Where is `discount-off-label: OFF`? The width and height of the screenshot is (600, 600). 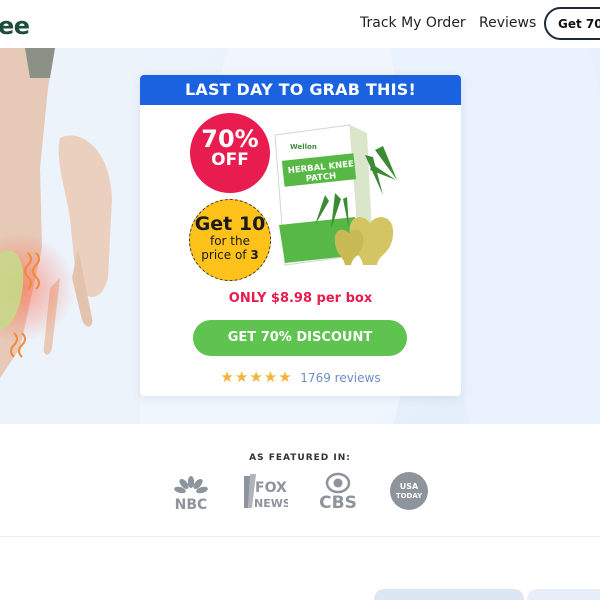 discount-off-label: OFF is located at coordinates (230, 160).